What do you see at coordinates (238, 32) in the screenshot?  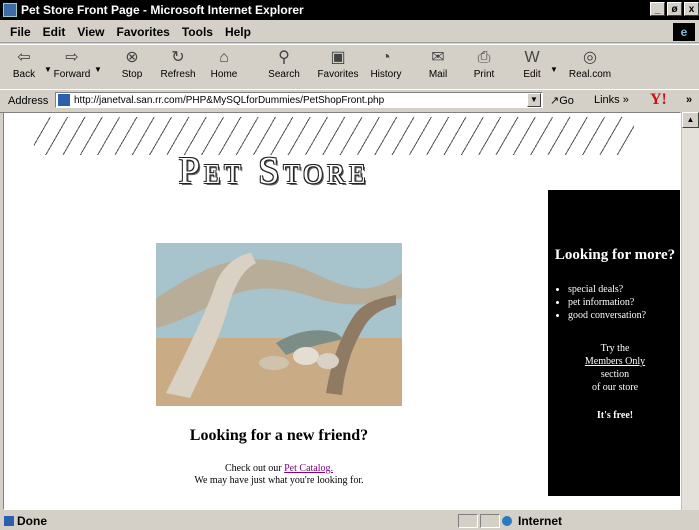 I see `menu-help: Help` at bounding box center [238, 32].